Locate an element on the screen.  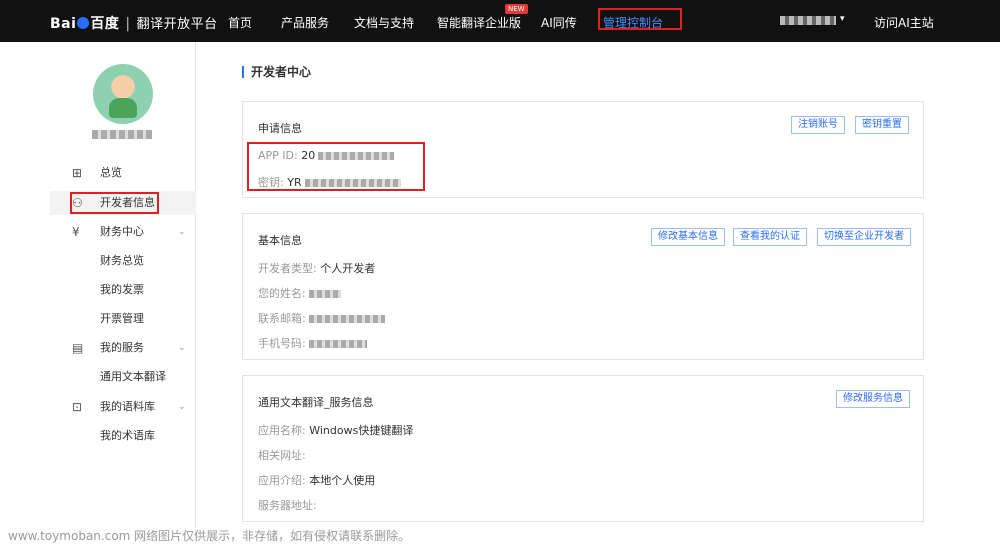
phone-row: 手机号码: is located at coordinates (313, 343).